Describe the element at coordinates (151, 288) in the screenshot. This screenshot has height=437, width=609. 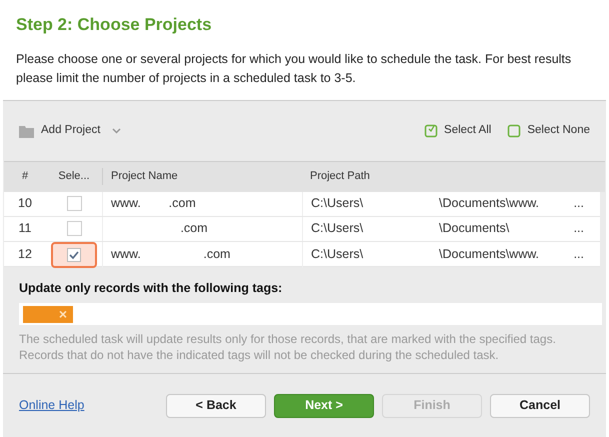
I see `tags-label: Update only records with the following tags:` at that location.